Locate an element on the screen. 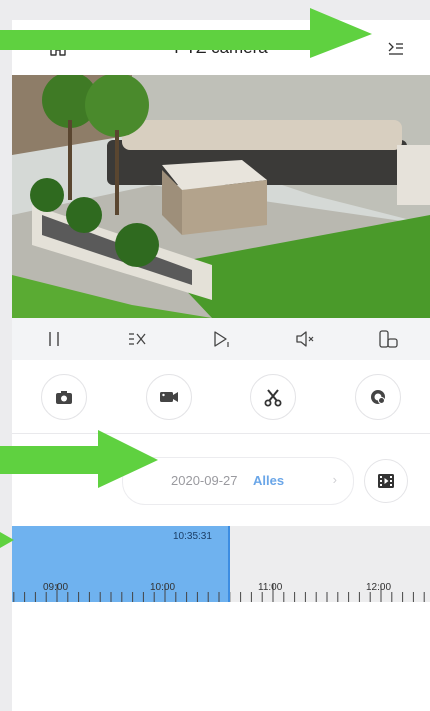  record-video-icon is located at coordinates (168, 396).